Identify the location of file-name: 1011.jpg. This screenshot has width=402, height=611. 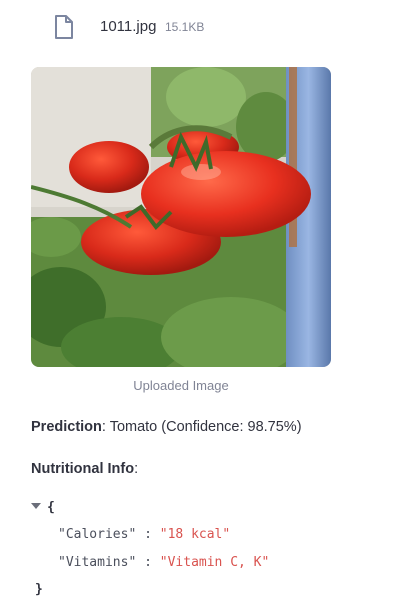
(128, 26).